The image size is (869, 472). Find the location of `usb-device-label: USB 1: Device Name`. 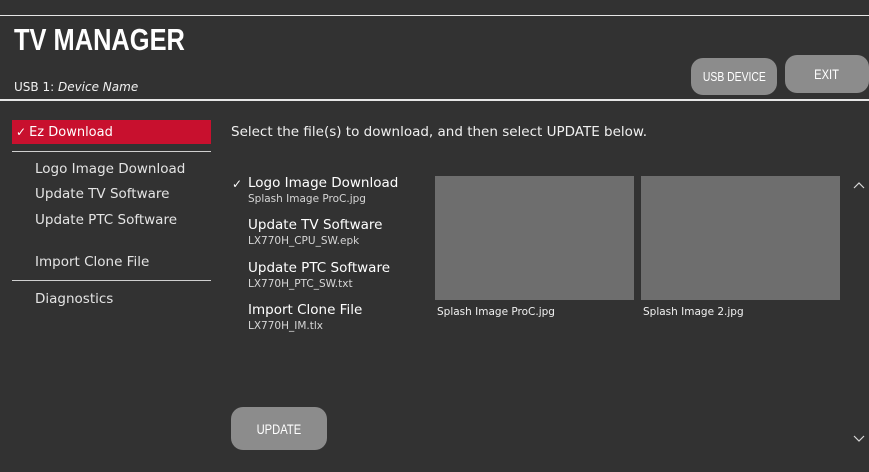

usb-device-label: USB 1: Device Name is located at coordinates (76, 87).